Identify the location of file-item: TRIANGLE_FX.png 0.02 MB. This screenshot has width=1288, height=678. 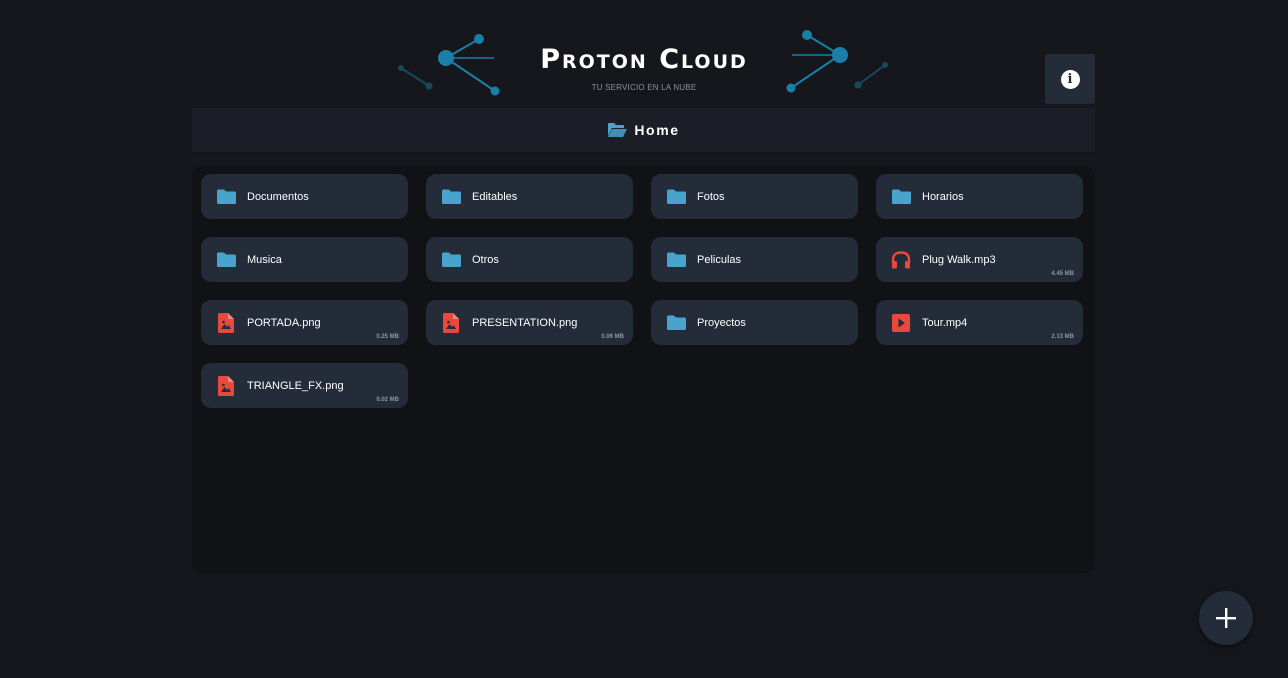
(304, 385).